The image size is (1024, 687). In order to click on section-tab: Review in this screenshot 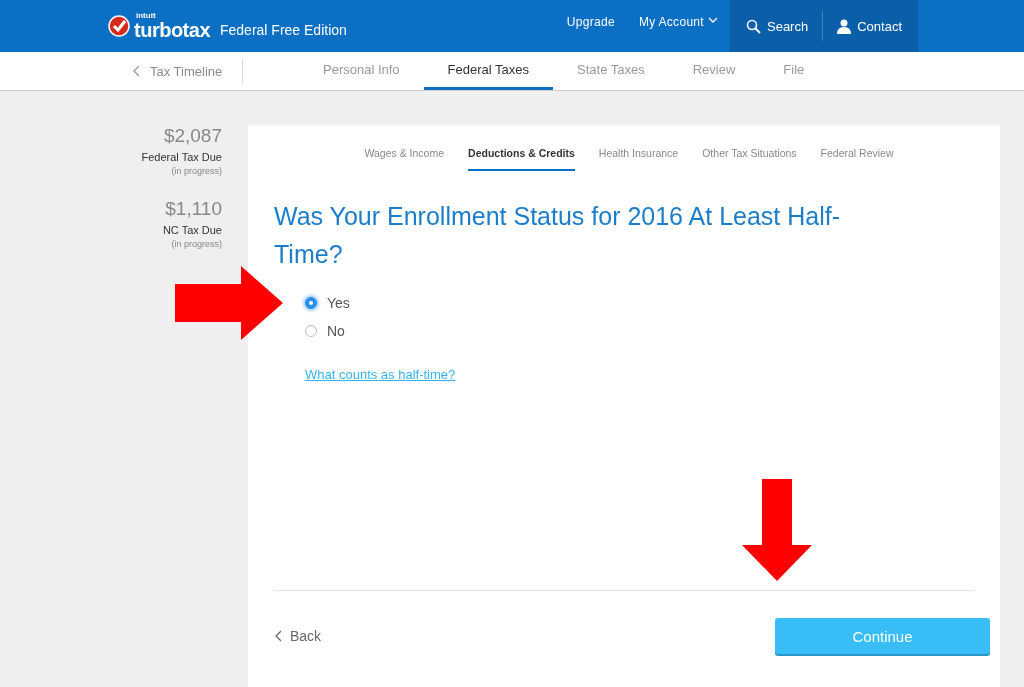, I will do `click(714, 71)`.